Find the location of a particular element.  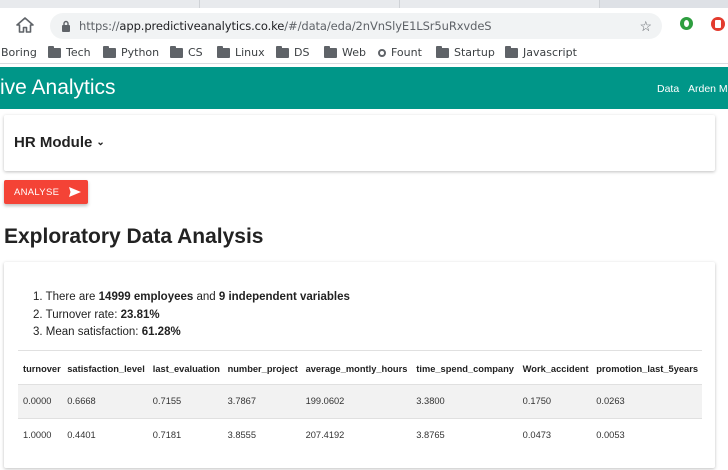

nav-data-link: Data is located at coordinates (668, 89).